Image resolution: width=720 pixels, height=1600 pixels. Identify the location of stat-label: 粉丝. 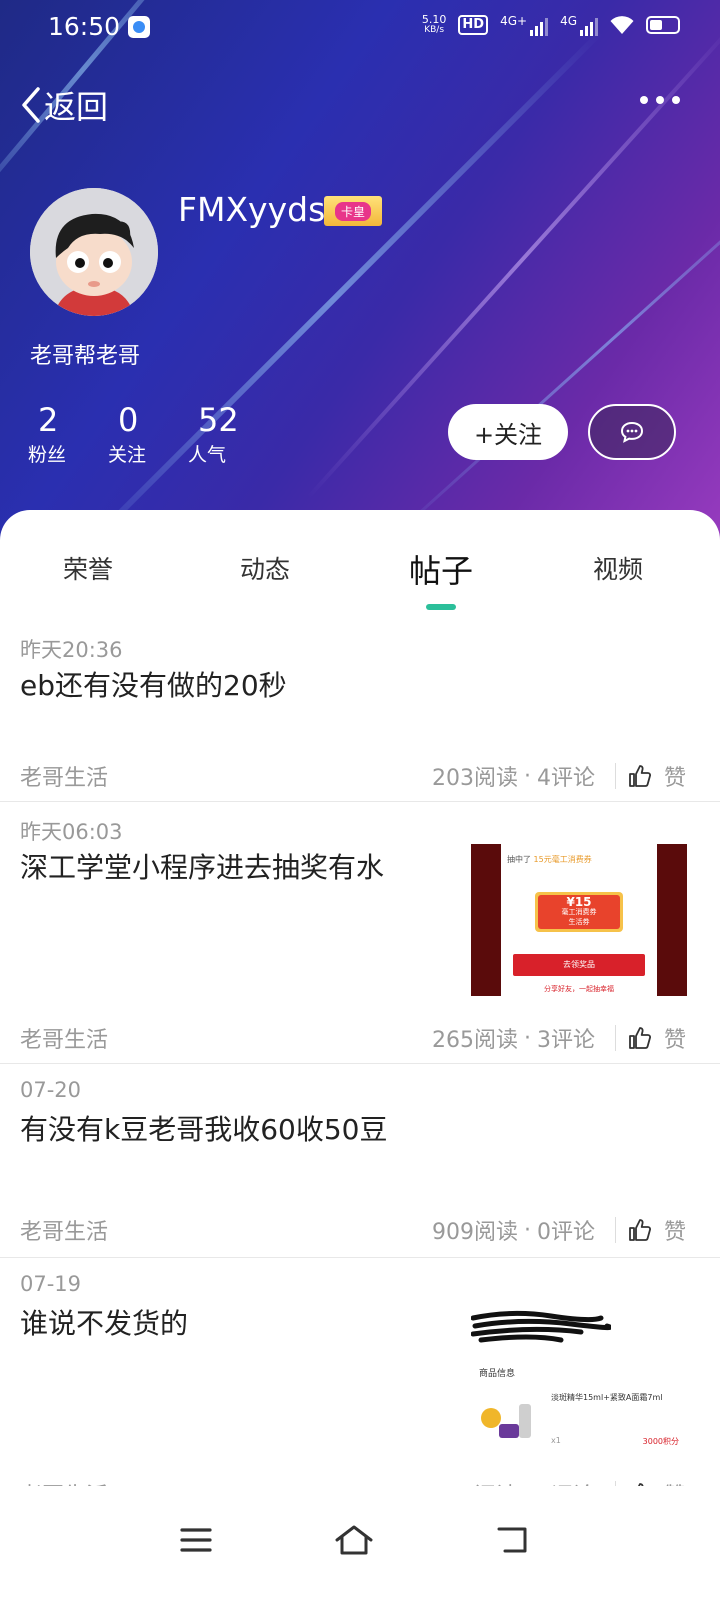
(47, 455).